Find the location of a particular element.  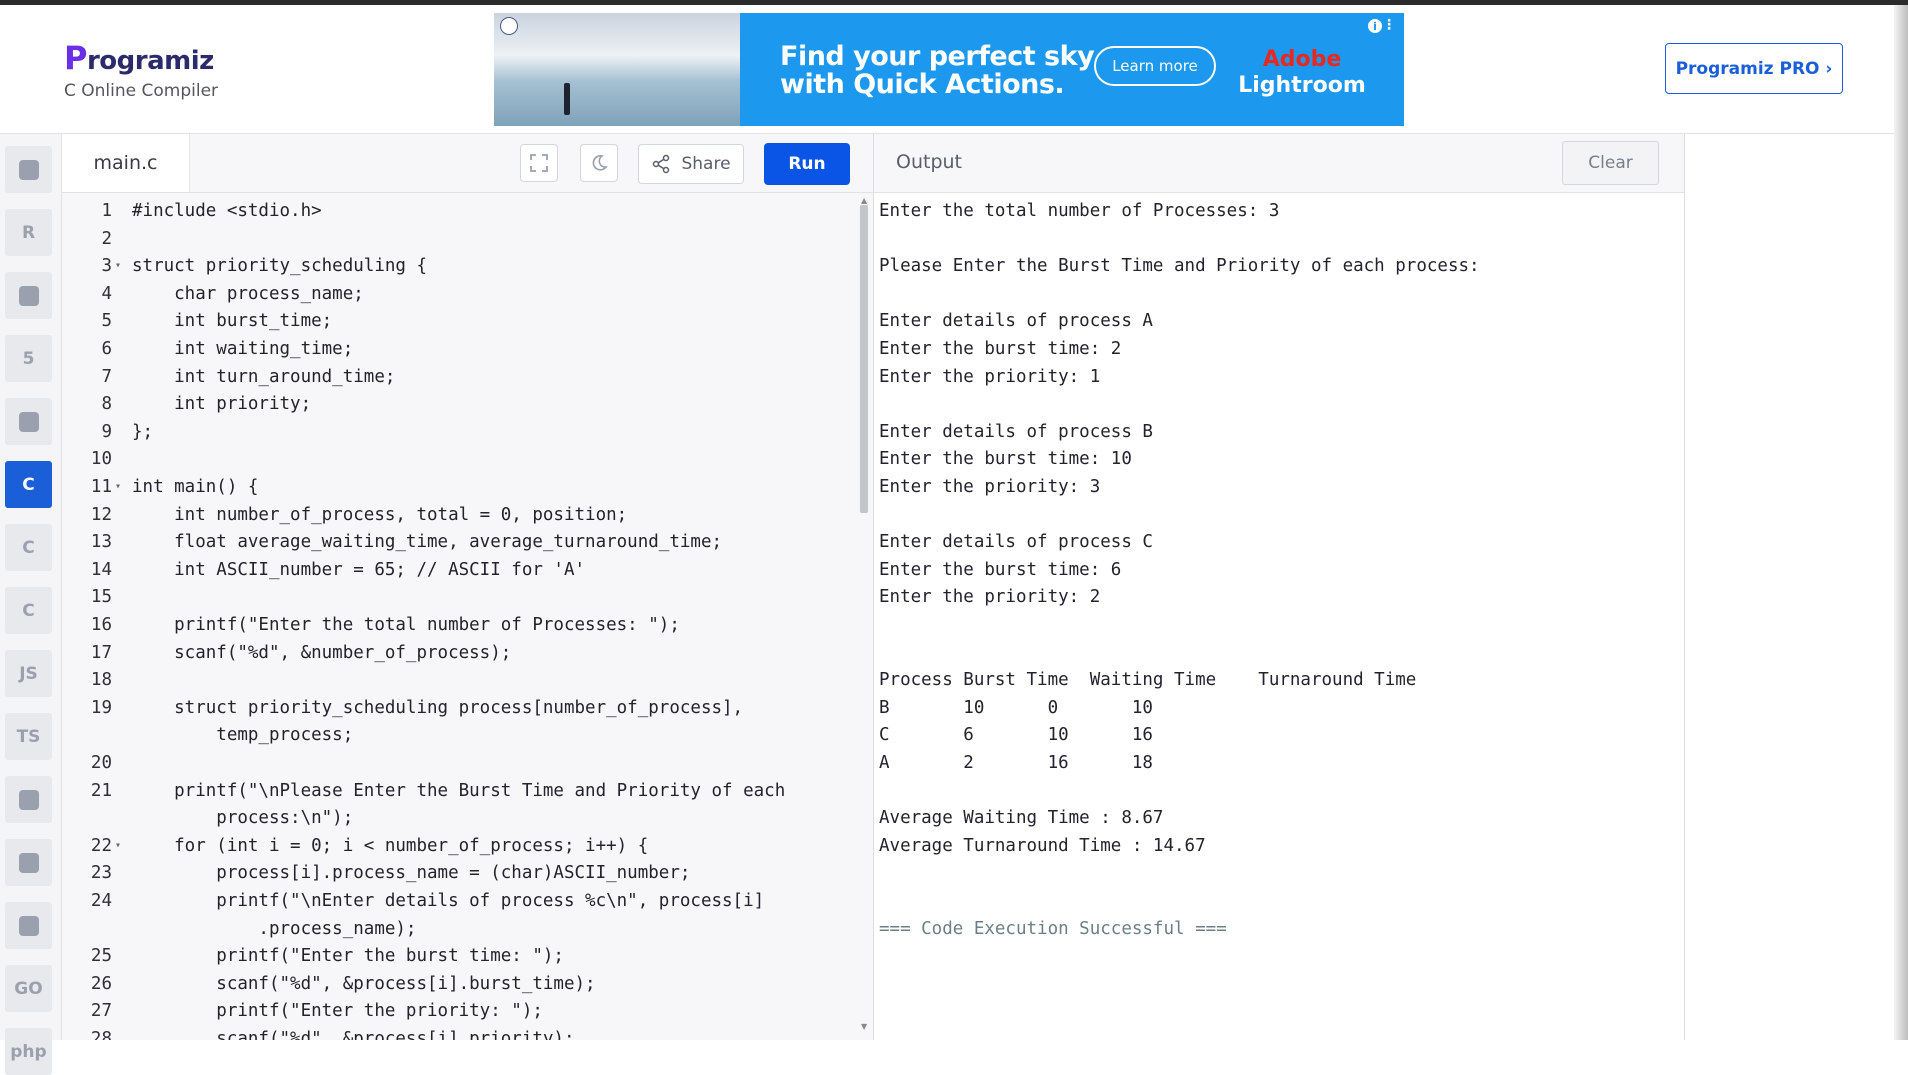

right-panel-border is located at coordinates (1684, 587).